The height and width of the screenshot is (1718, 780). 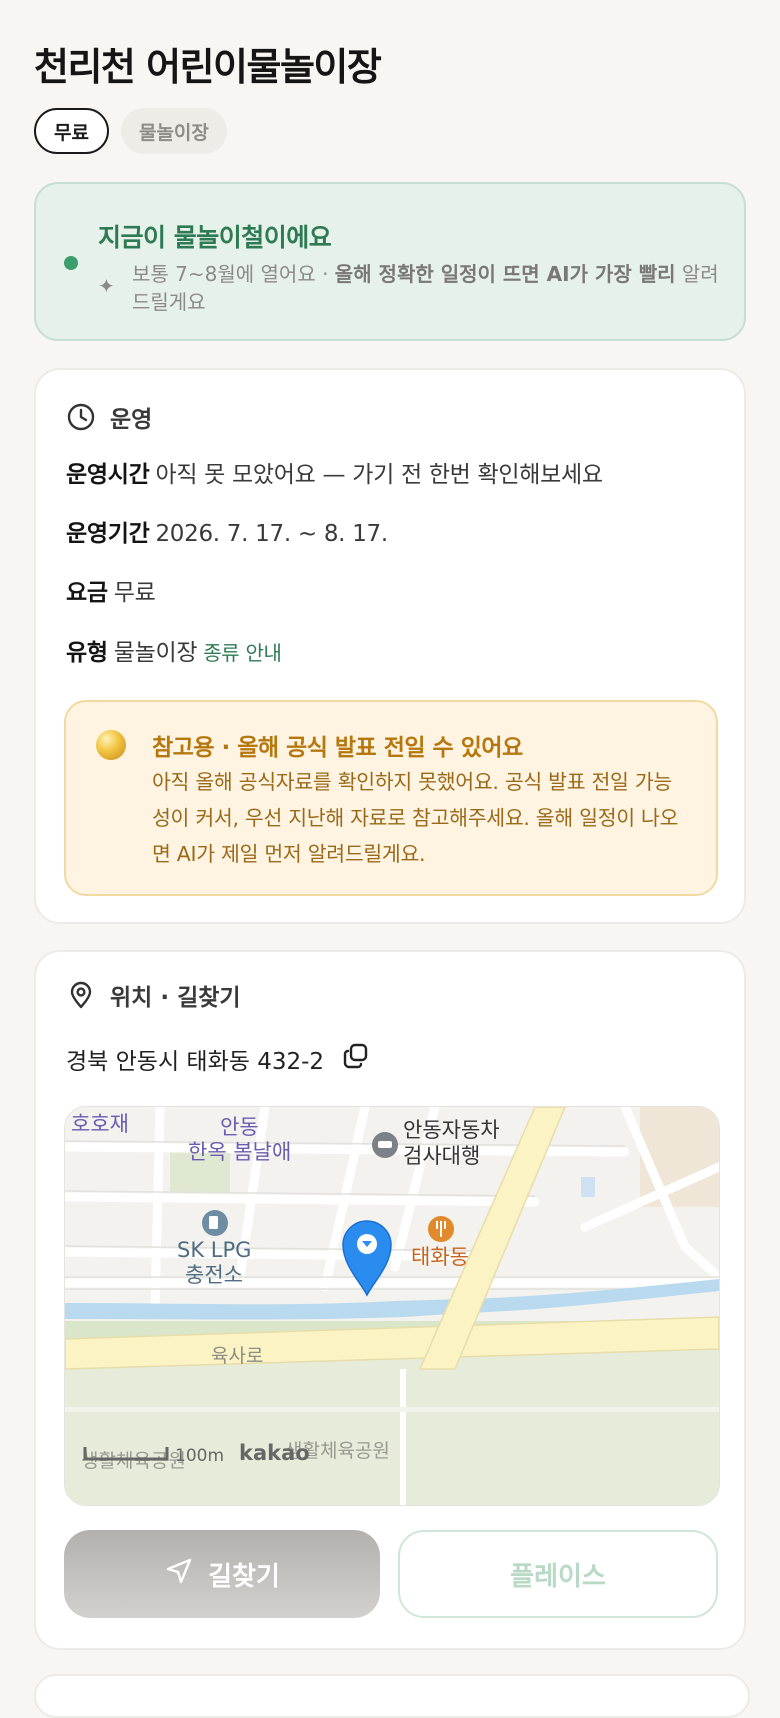 I want to click on fee-row: 요금 무료, so click(x=111, y=590).